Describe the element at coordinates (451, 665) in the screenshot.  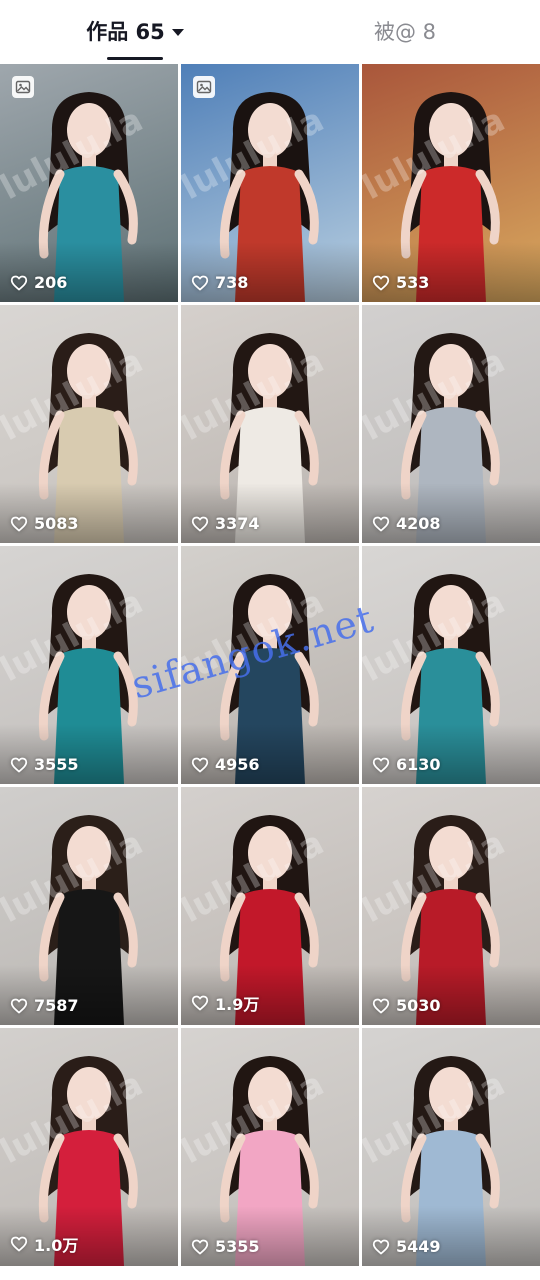
I see `video-thumbnail: lululu.la 6130` at that location.